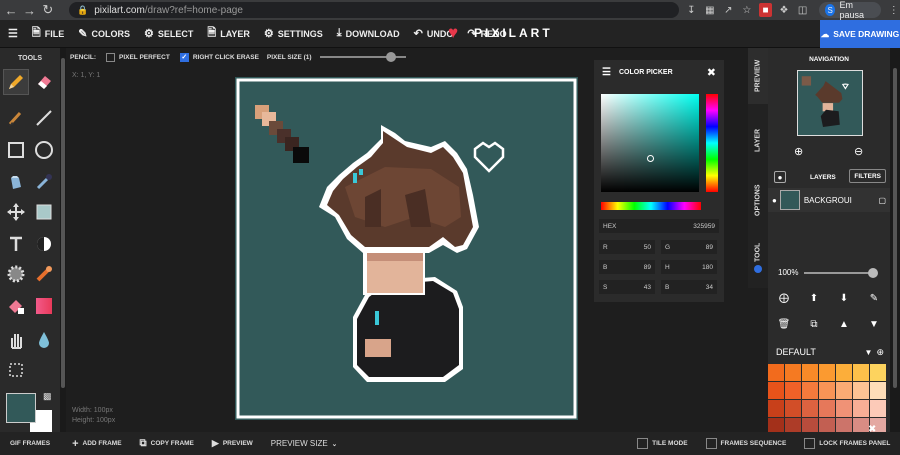 This screenshot has width=900, height=455. I want to click on hex-field: HEX 325959, so click(659, 226).